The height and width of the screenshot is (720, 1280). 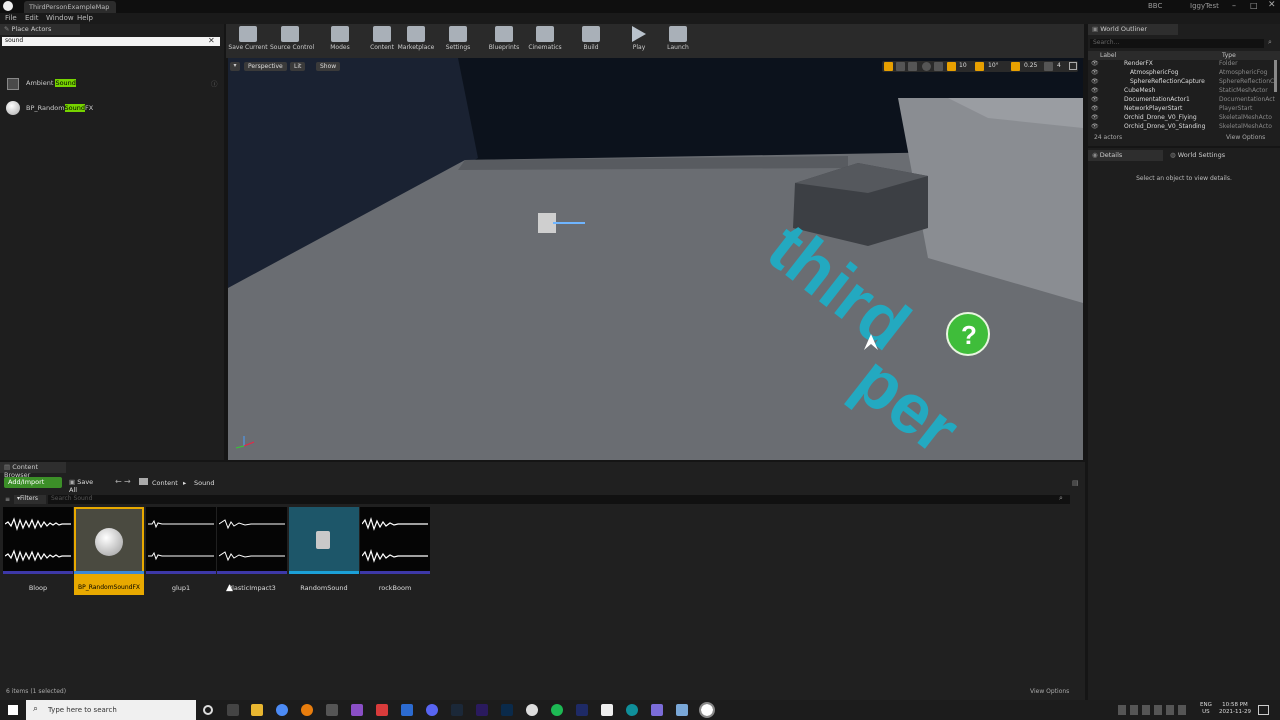 I want to click on camera-speed-icon, so click(x=1048, y=66).